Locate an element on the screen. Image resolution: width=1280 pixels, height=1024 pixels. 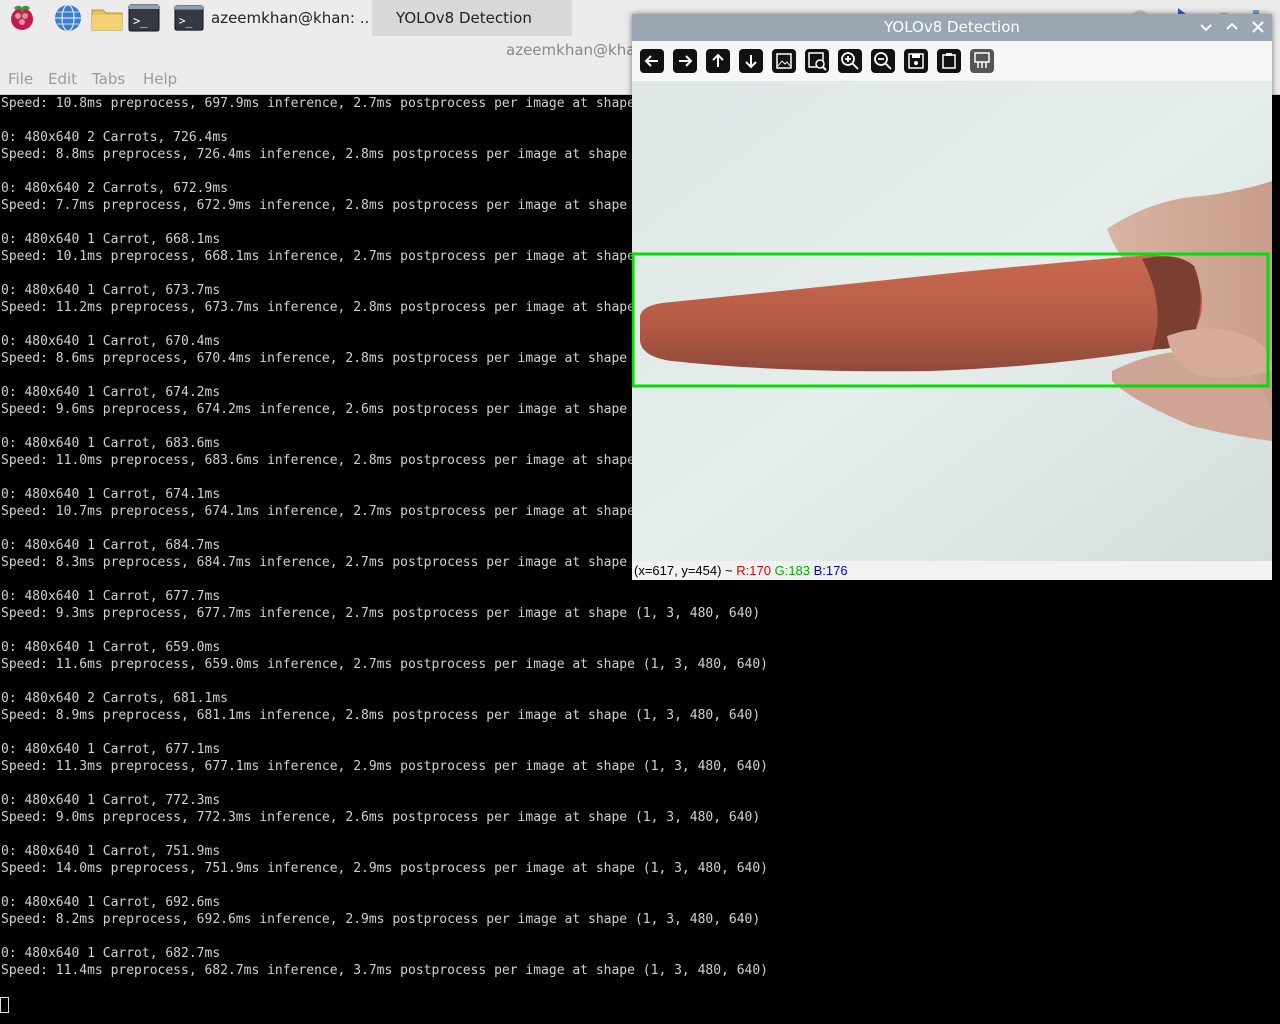
zoom-in-icon is located at coordinates (850, 61).